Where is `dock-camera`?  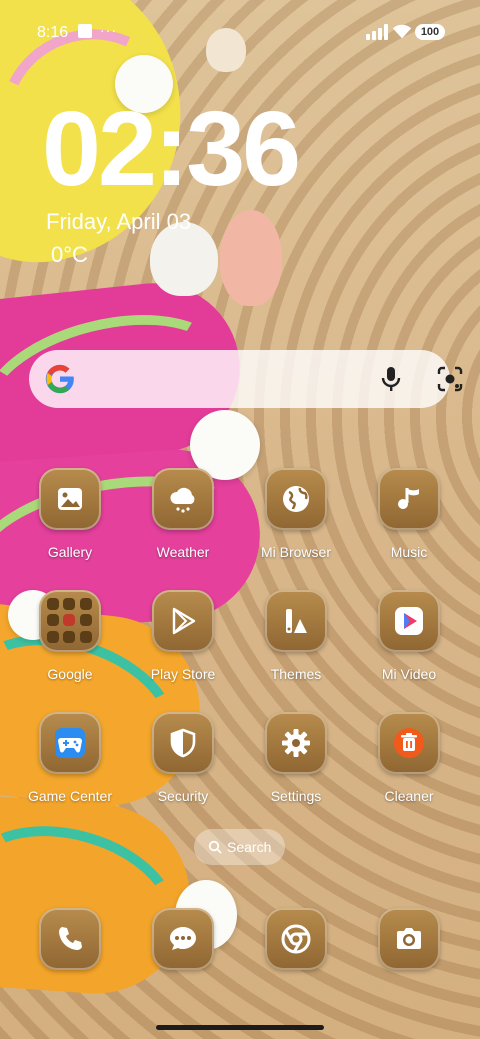
dock-camera is located at coordinates (409, 939).